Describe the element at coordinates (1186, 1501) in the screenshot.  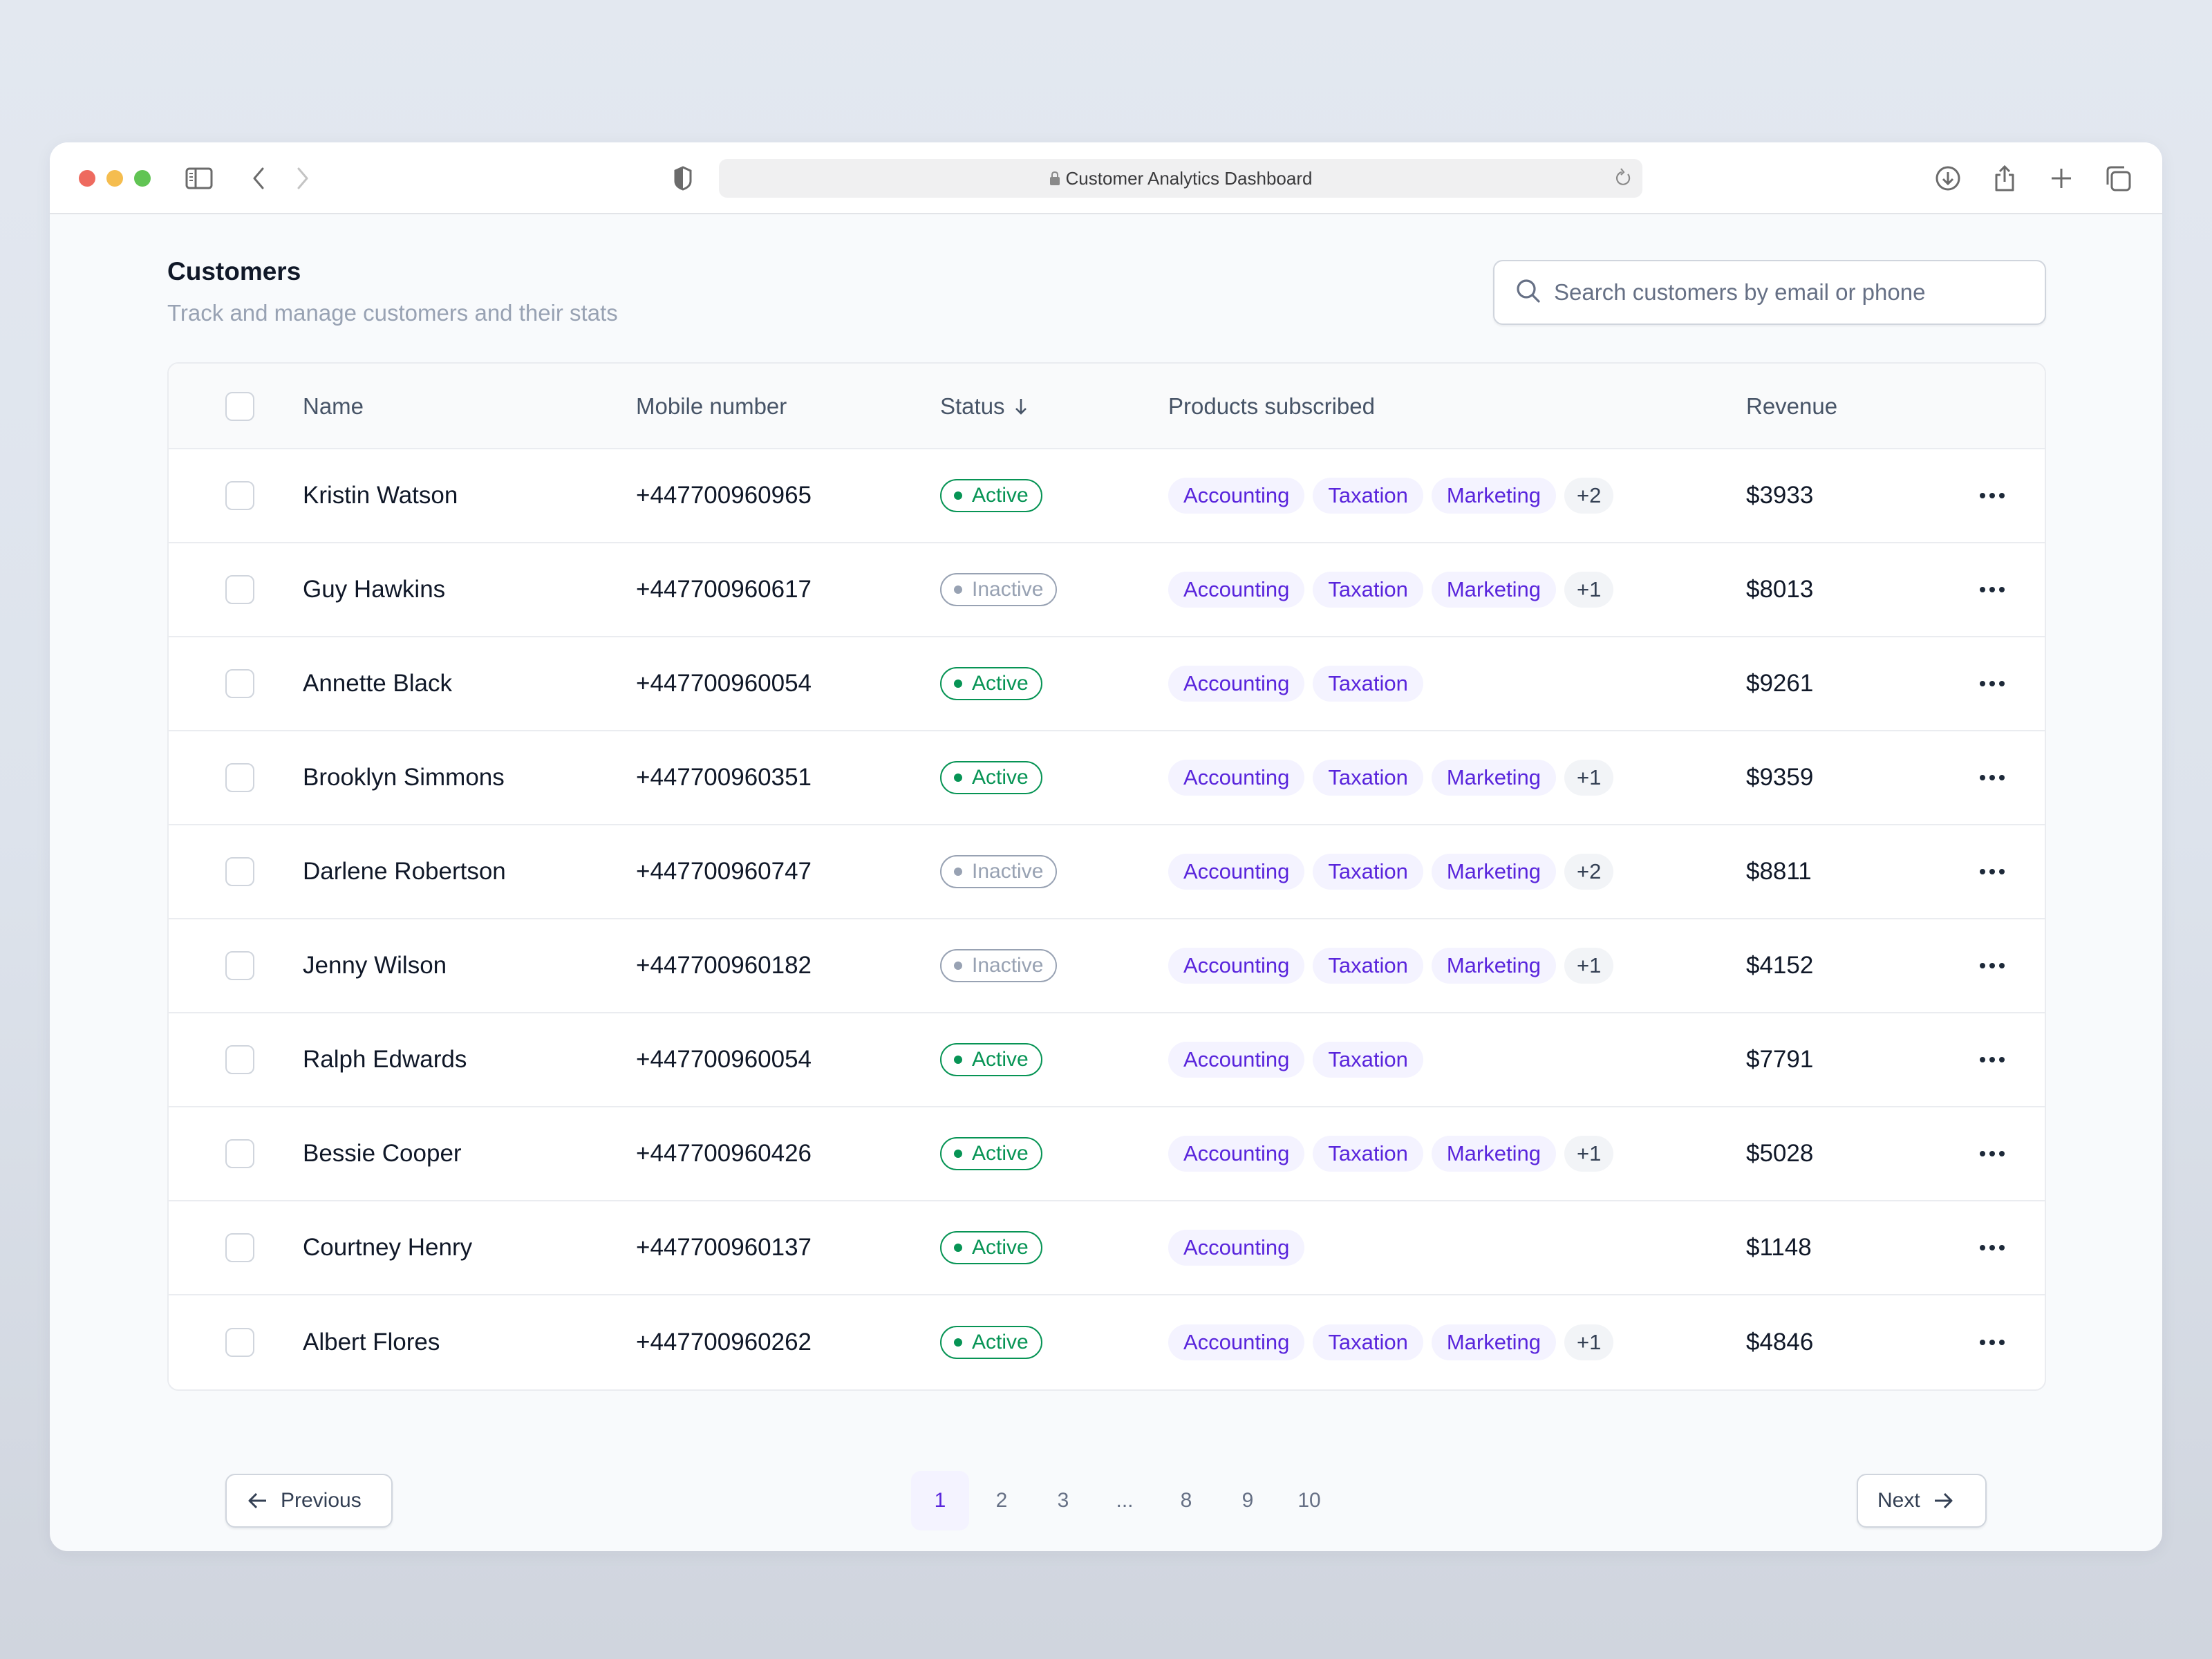
I see `page-number-button: 8` at that location.